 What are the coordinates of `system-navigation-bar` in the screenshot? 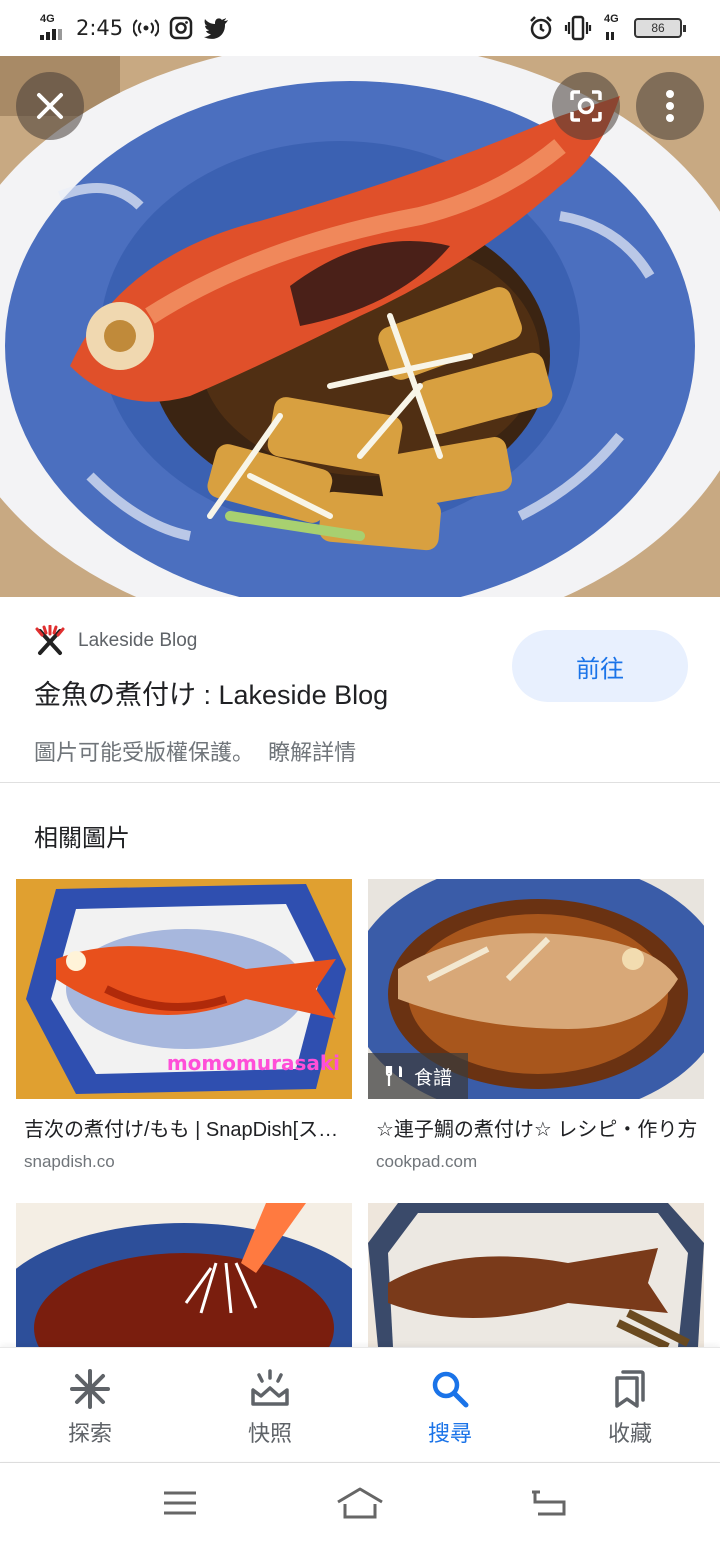 It's located at (360, 1503).